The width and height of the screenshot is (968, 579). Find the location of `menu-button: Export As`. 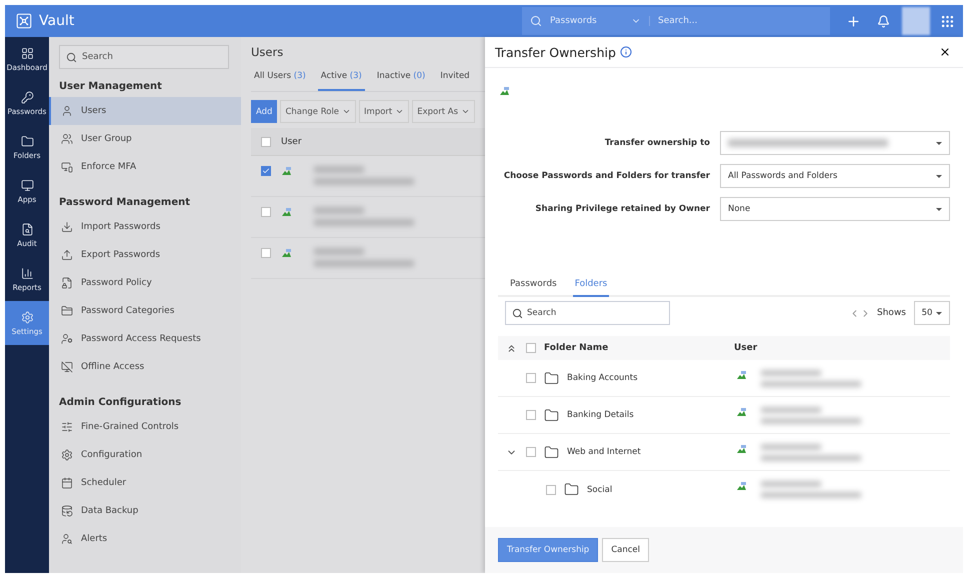

menu-button: Export As is located at coordinates (444, 111).